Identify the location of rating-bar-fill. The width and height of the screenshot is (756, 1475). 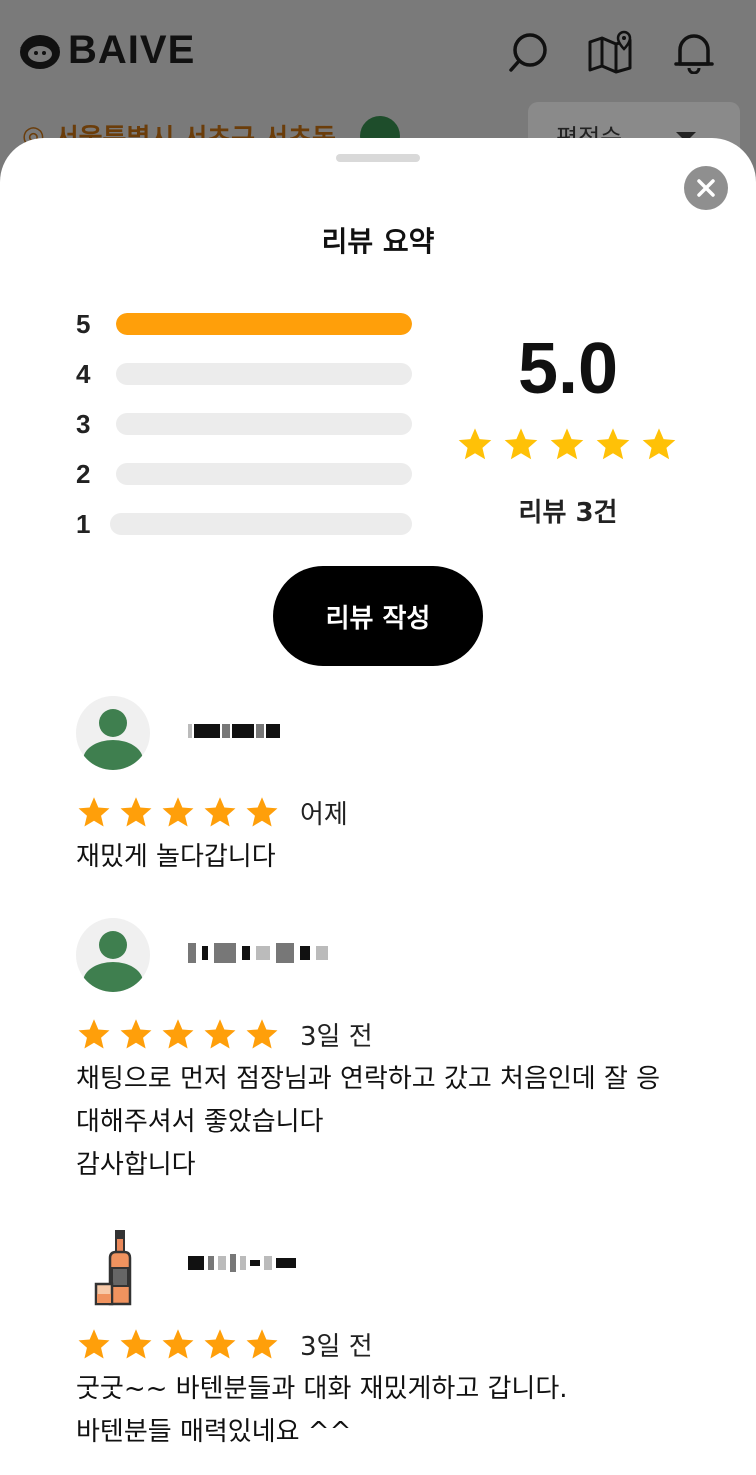
(264, 324).